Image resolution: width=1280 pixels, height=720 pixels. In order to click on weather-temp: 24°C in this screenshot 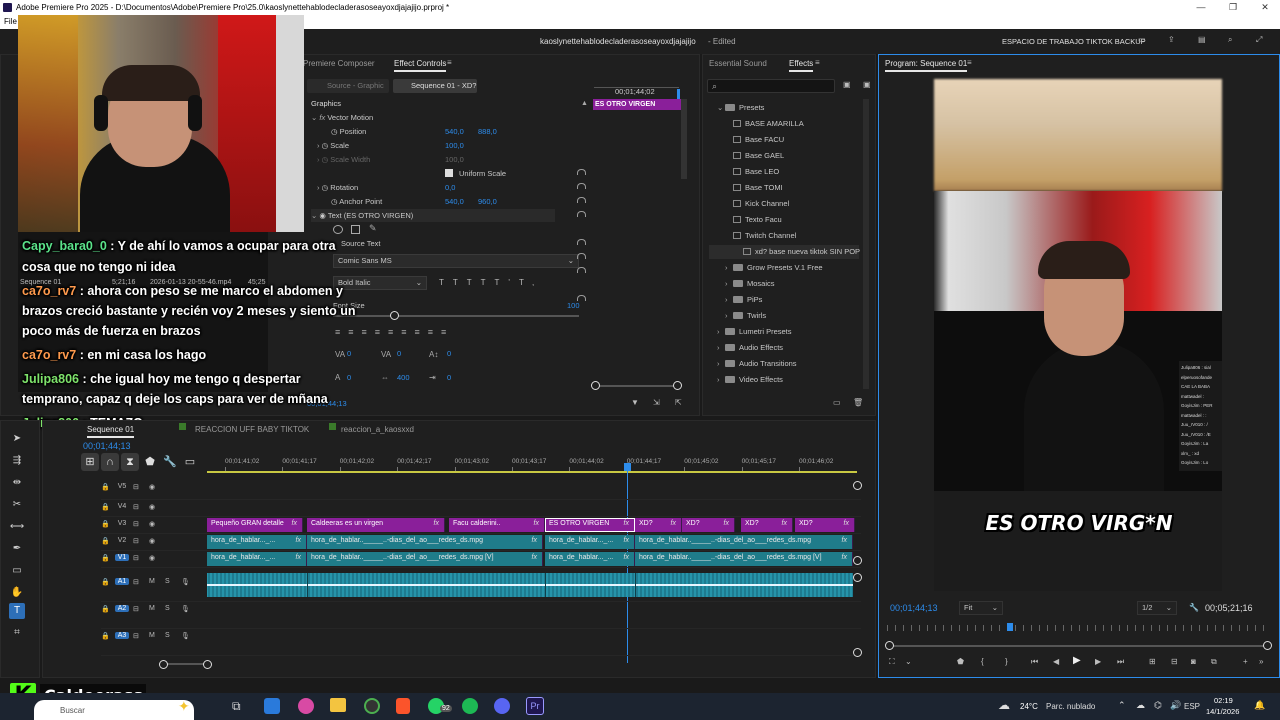, I will do `click(1029, 706)`.